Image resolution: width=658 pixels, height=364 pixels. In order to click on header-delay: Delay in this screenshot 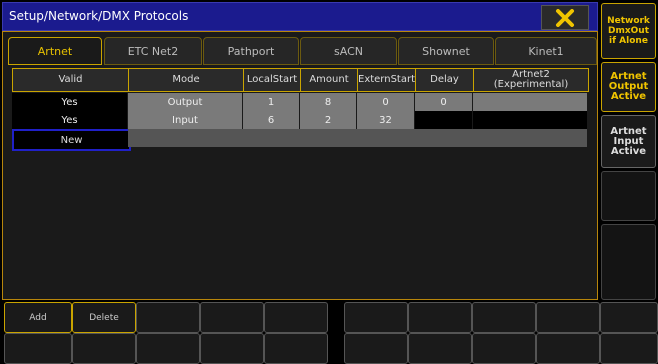, I will do `click(444, 80)`.